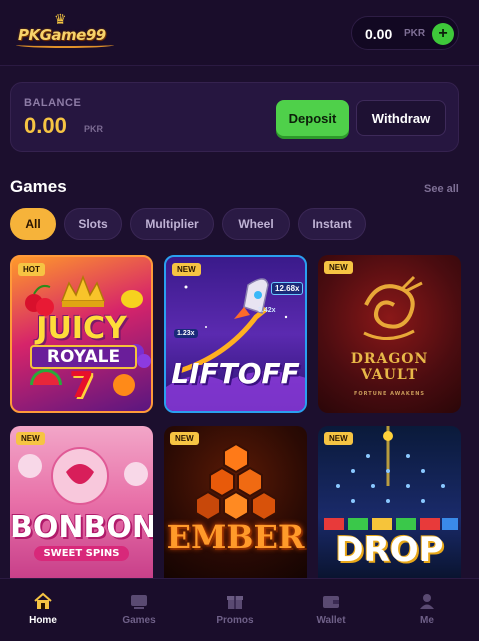 The height and width of the screenshot is (641, 479). Describe the element at coordinates (331, 602) in the screenshot. I see `wallet-icon` at that location.